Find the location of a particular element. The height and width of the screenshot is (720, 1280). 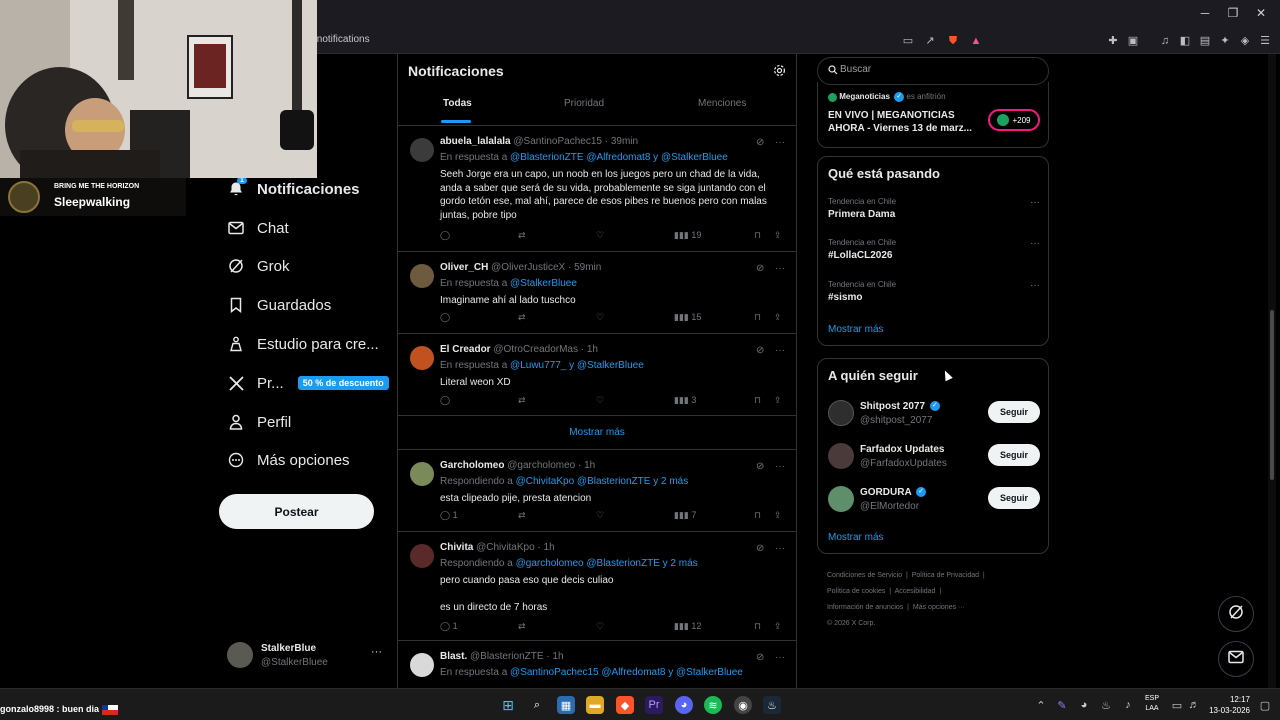

footer-link: Información de anuncios is located at coordinates (865, 607).